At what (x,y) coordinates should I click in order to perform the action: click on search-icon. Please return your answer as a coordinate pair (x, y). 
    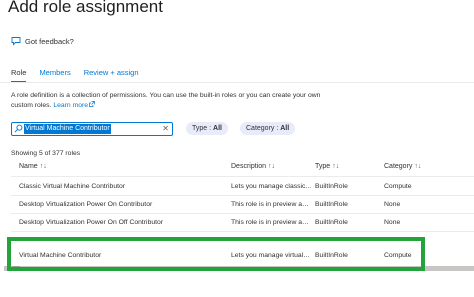
    Looking at the image, I should click on (18, 128).